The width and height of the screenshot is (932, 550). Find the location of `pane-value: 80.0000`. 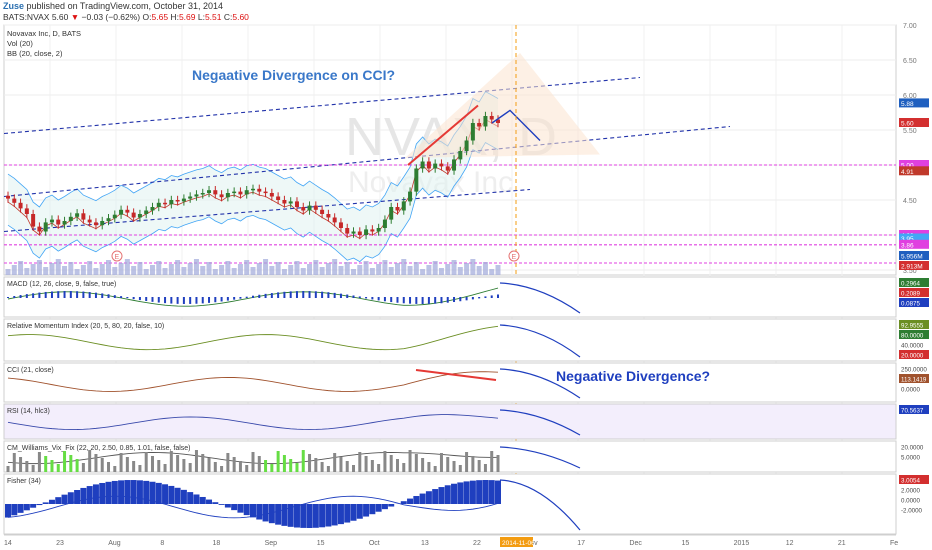

pane-value: 80.0000 is located at coordinates (912, 336).